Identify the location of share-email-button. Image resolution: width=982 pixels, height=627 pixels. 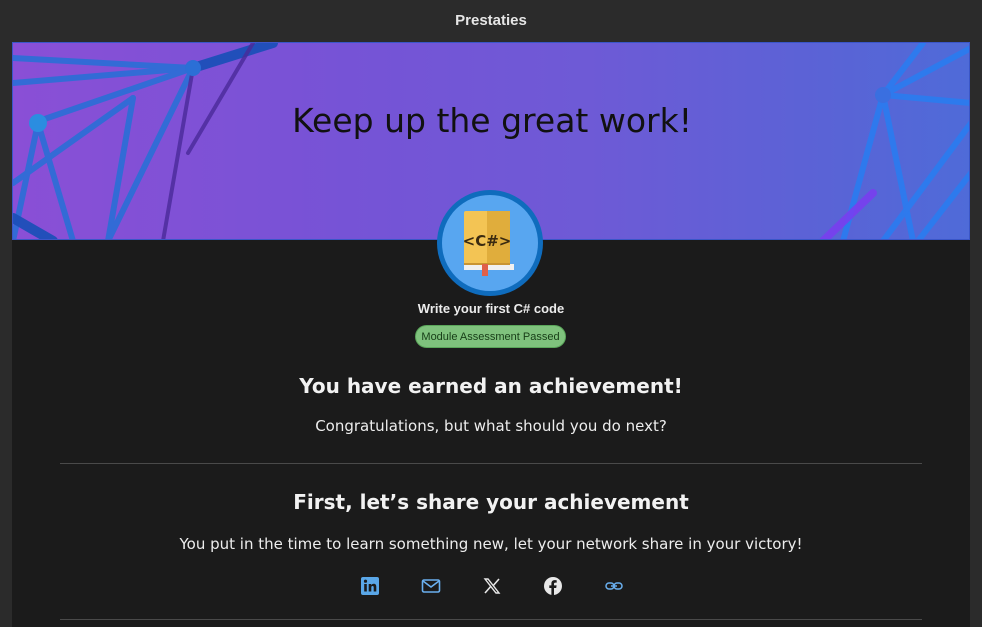
(431, 586).